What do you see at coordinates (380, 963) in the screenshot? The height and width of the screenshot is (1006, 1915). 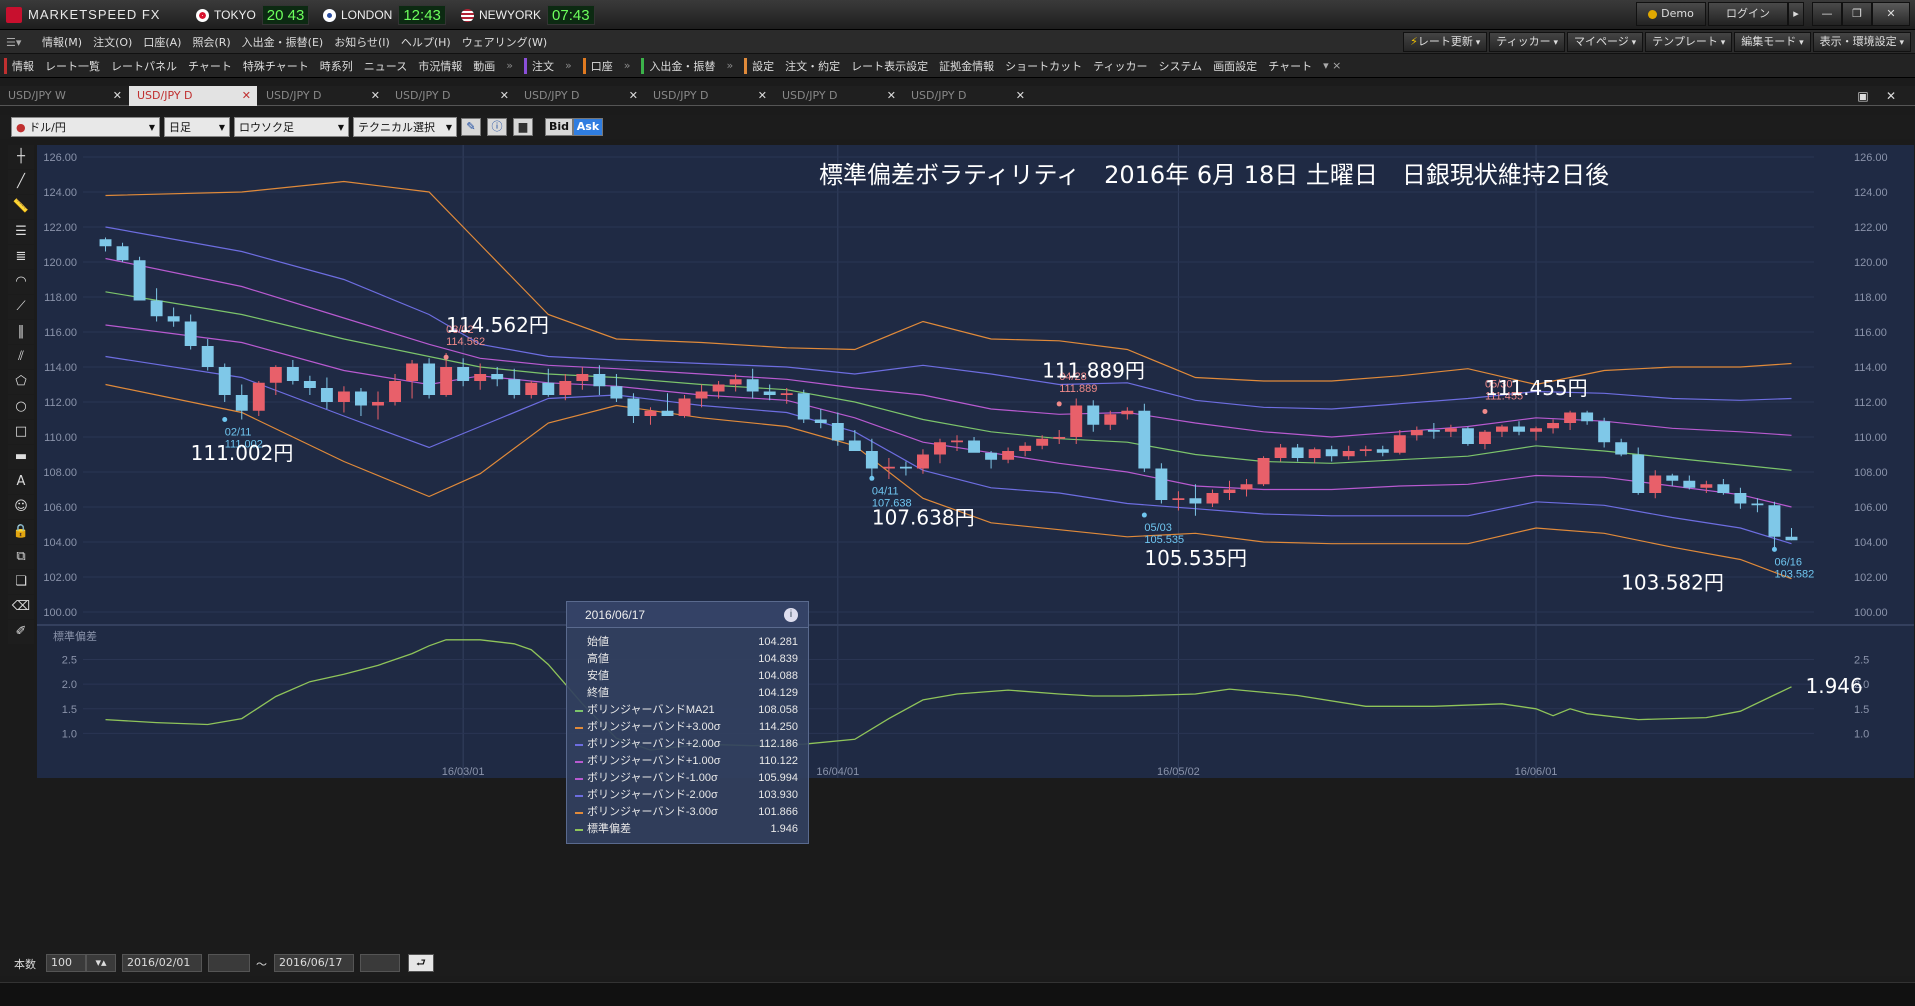 I see `end-time-input` at bounding box center [380, 963].